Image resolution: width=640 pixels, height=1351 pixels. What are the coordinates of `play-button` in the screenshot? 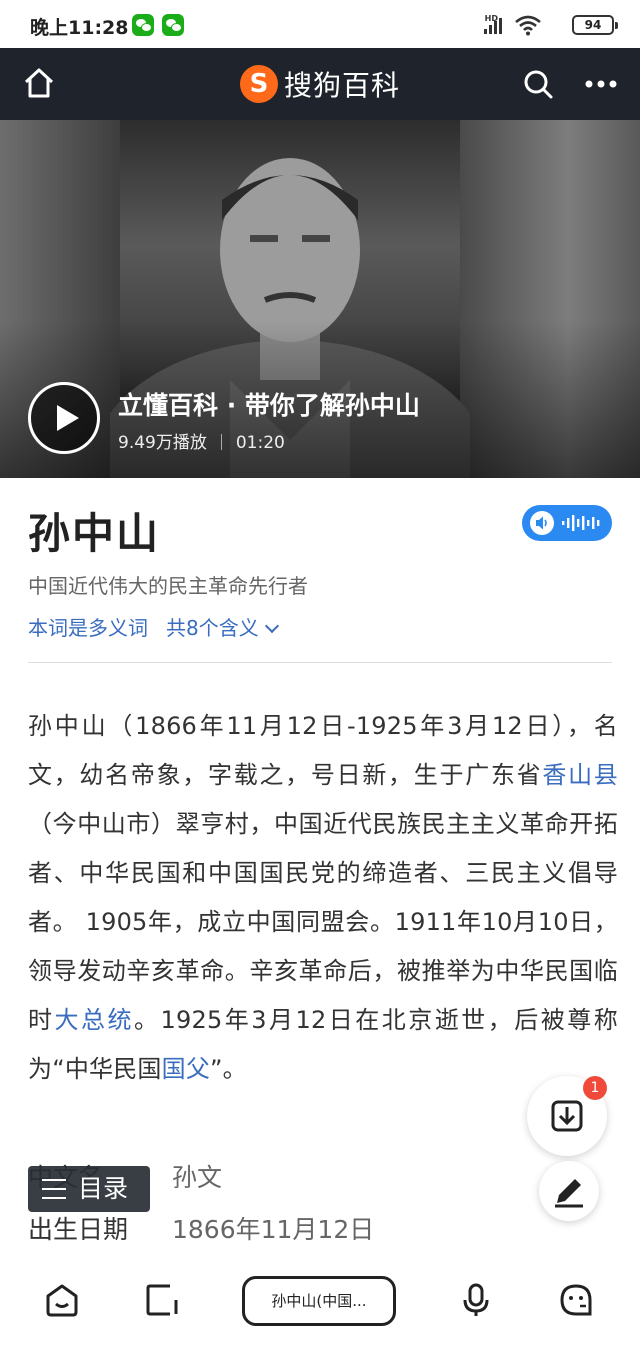 It's located at (64, 418).